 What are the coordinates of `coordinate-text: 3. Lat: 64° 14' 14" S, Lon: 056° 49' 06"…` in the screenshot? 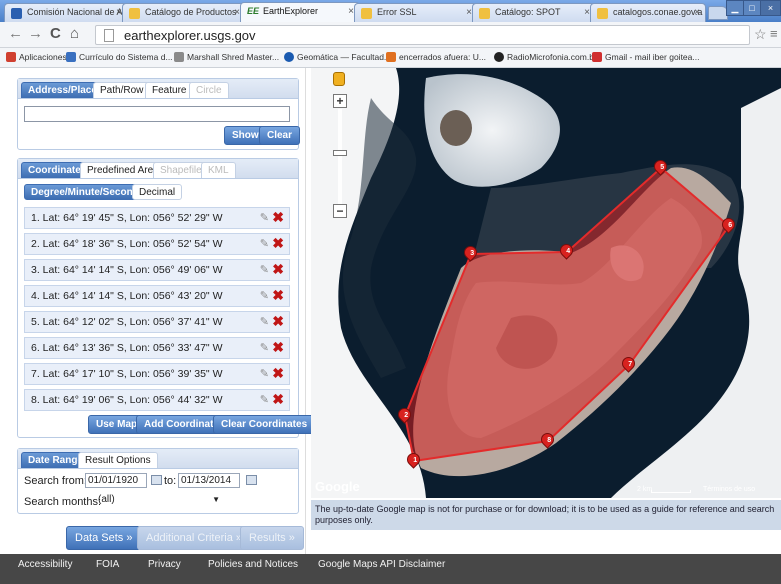 It's located at (127, 270).